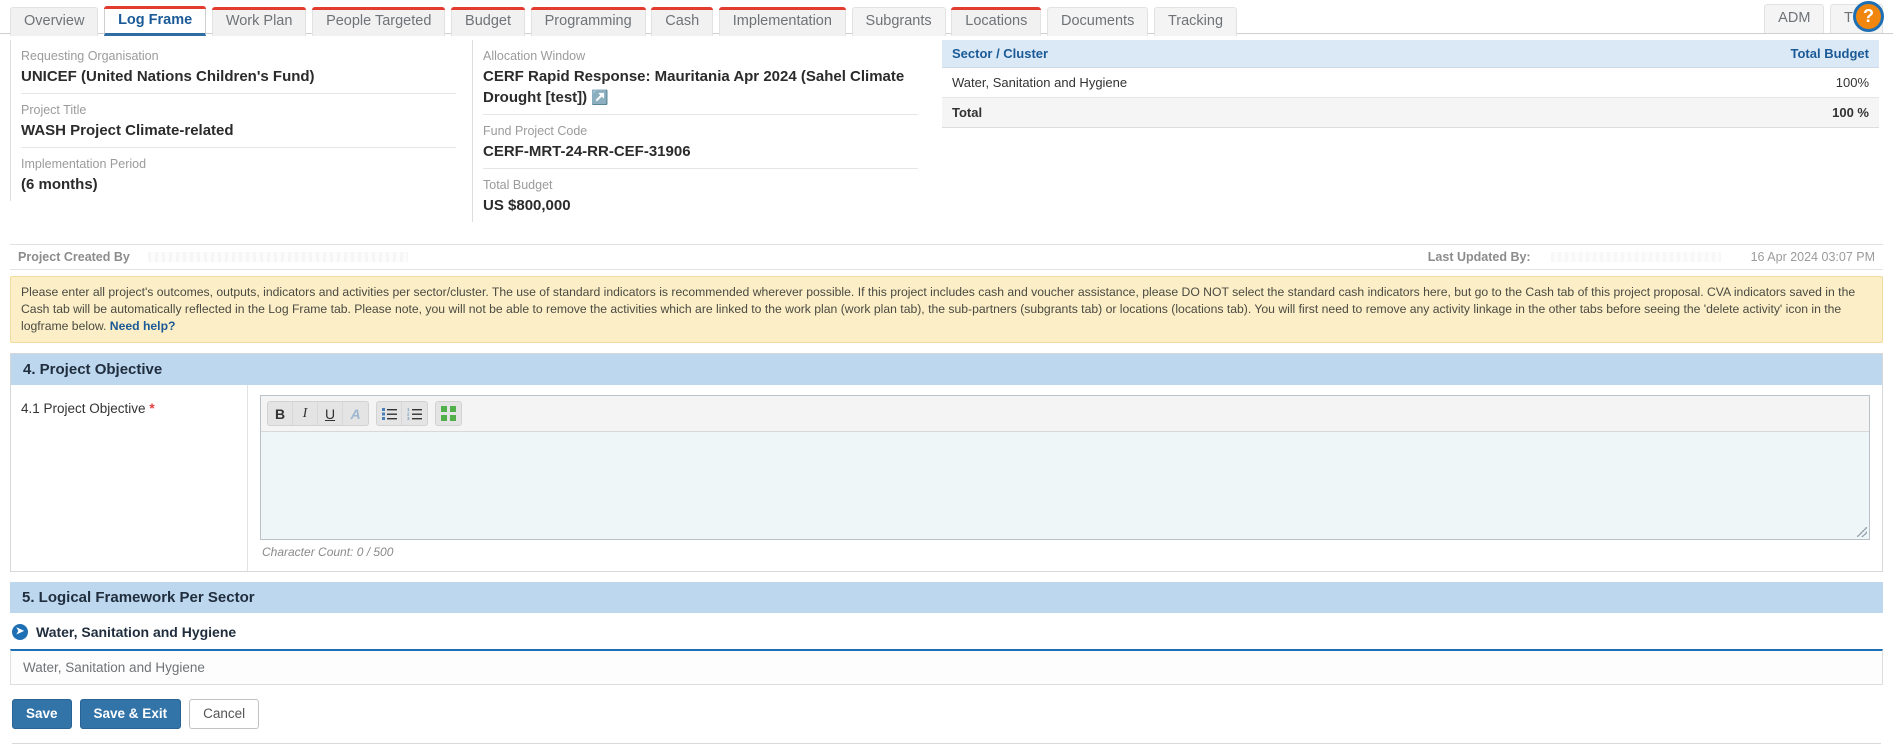 Image resolution: width=1893 pixels, height=750 pixels. Describe the element at coordinates (1253, 82) in the screenshot. I see `sector-name-cell: Water, Sanitation and Hygiene` at that location.